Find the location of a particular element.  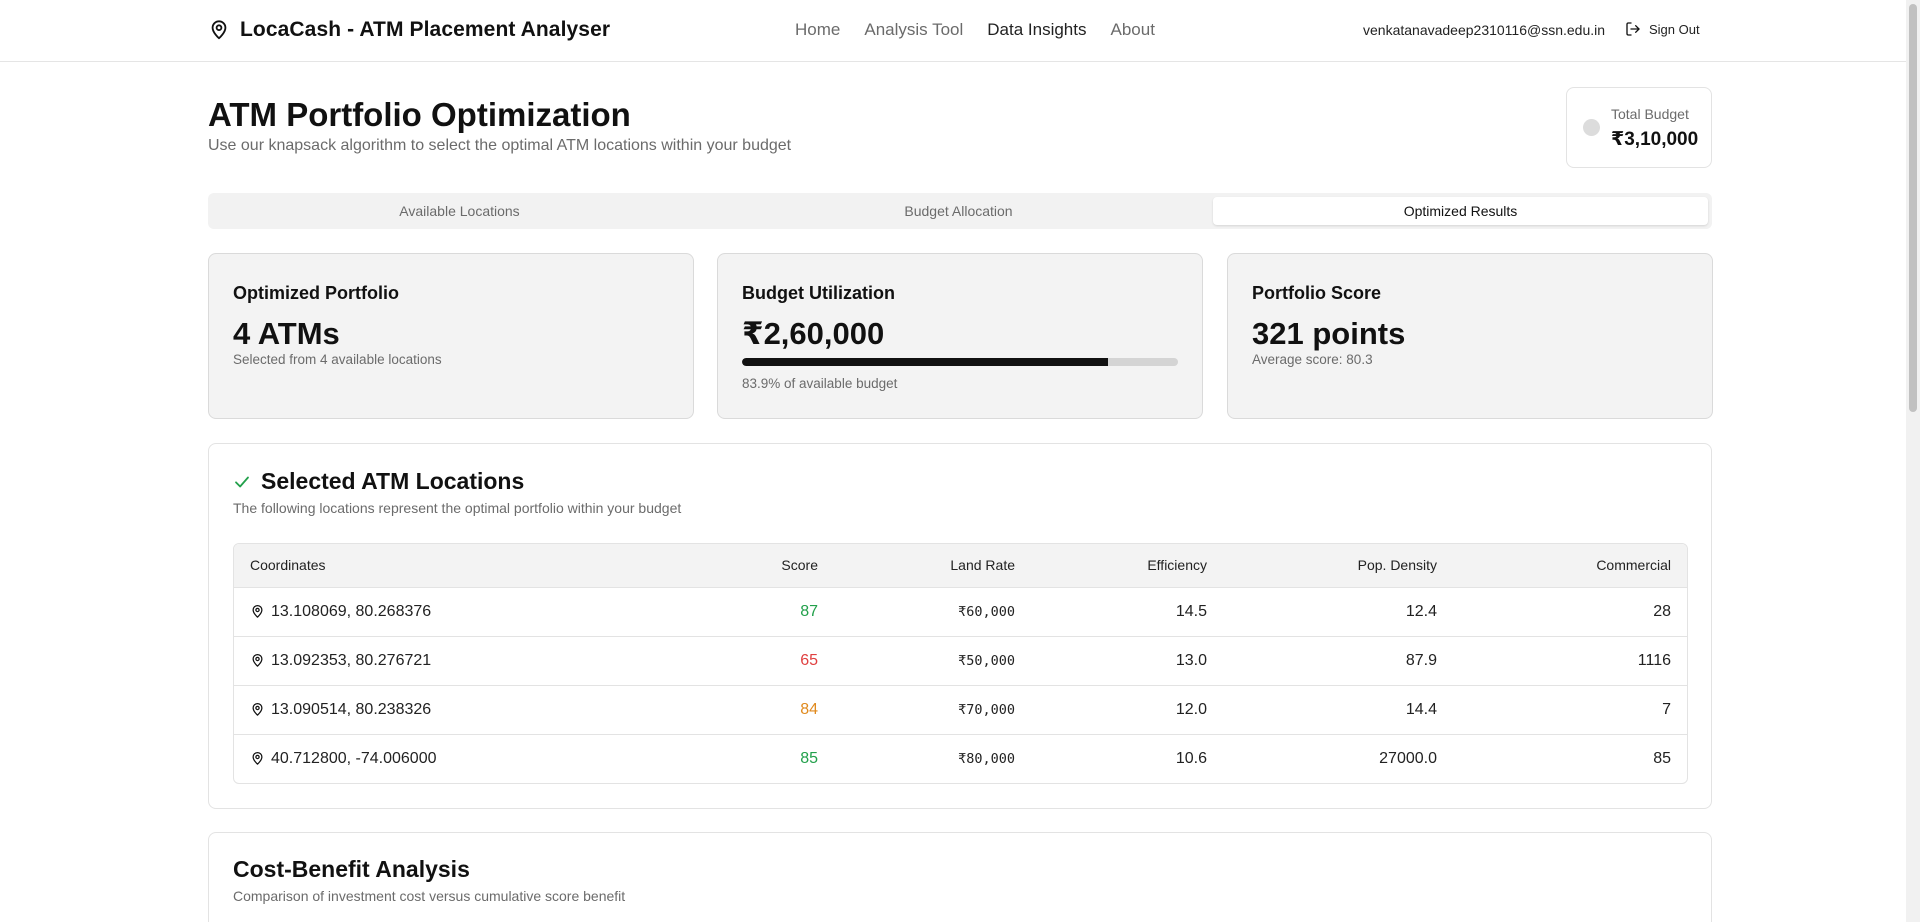

budget-utilization-label: Budget Utilization is located at coordinates (818, 293).